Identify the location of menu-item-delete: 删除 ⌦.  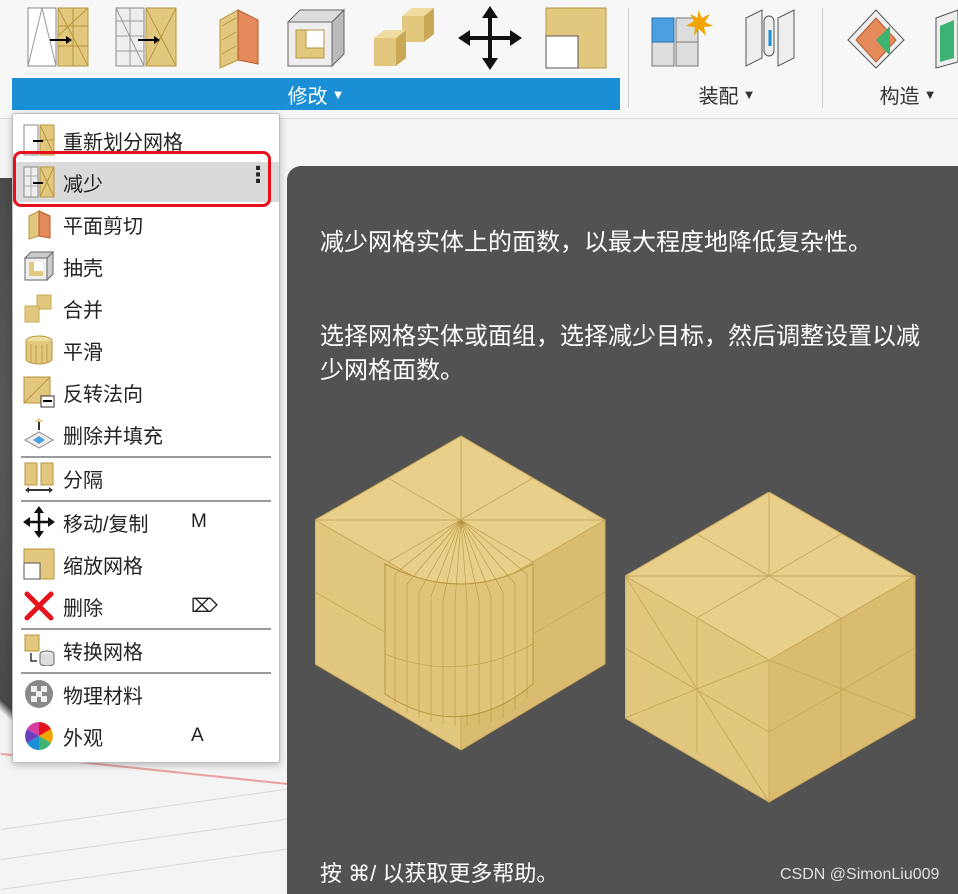
(146, 606).